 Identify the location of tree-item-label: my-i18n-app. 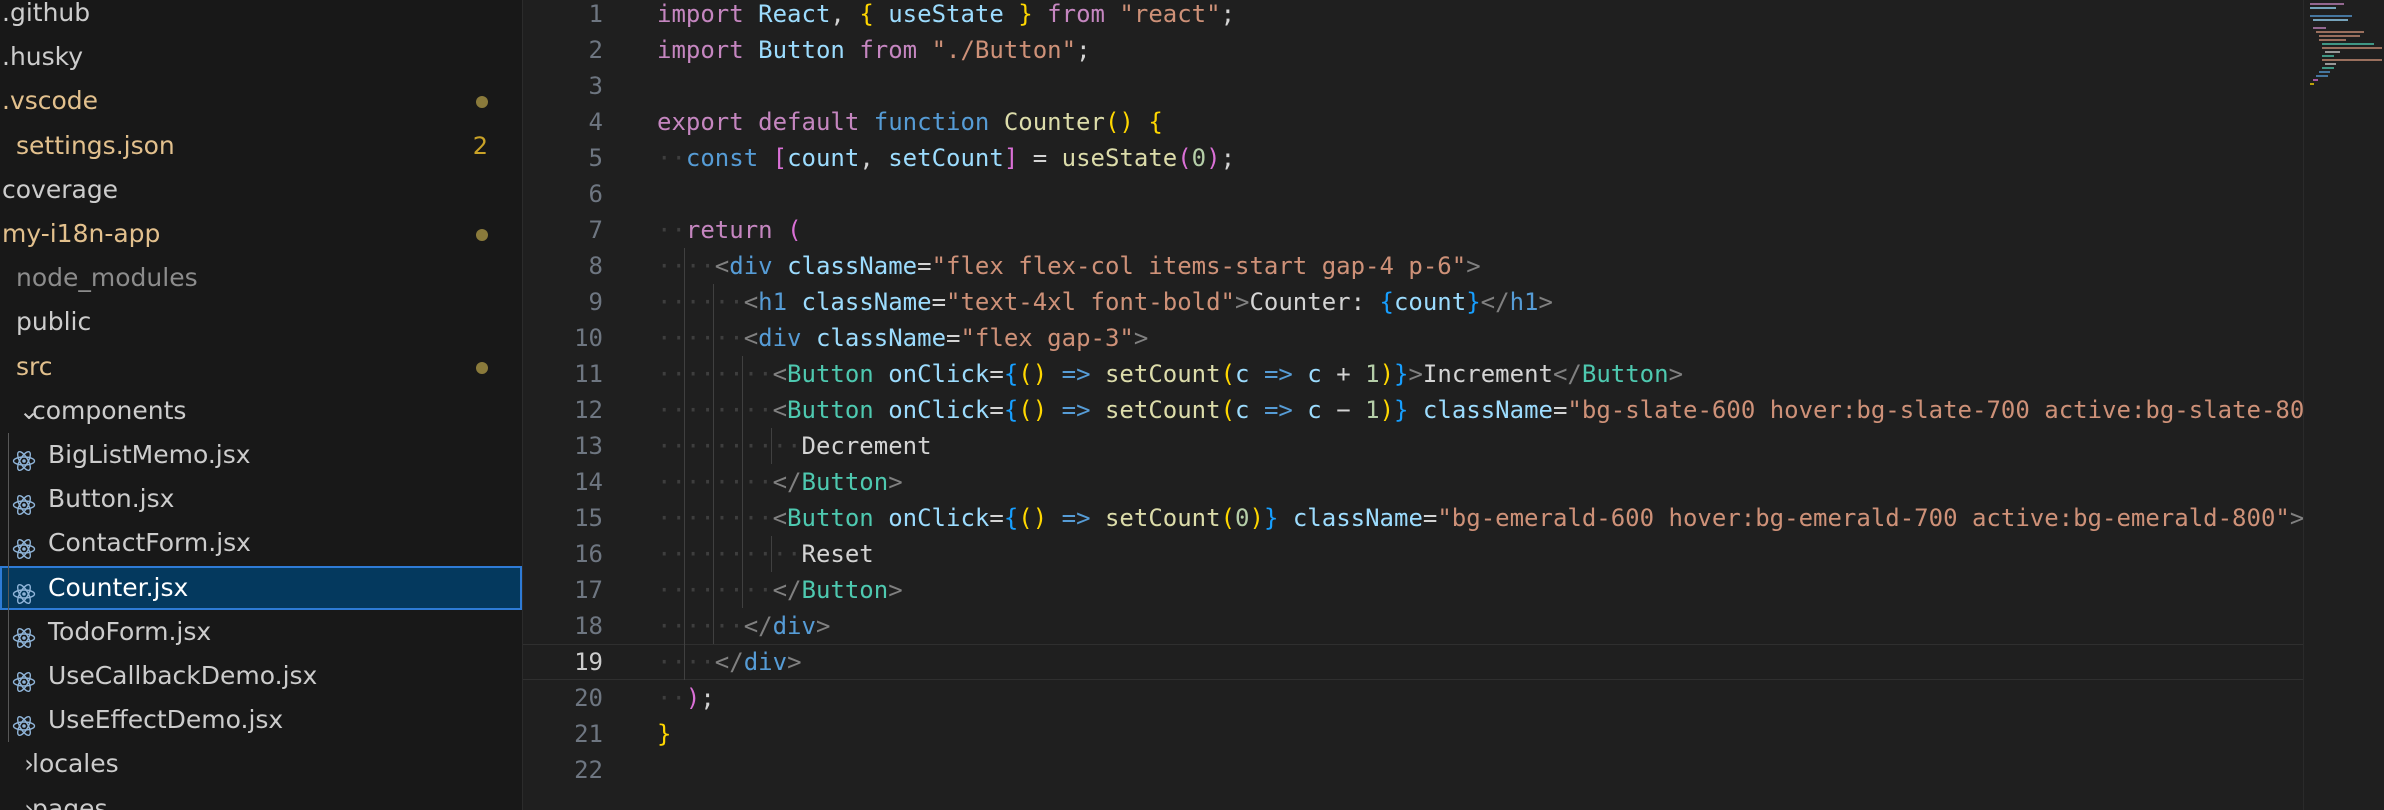
(81, 233).